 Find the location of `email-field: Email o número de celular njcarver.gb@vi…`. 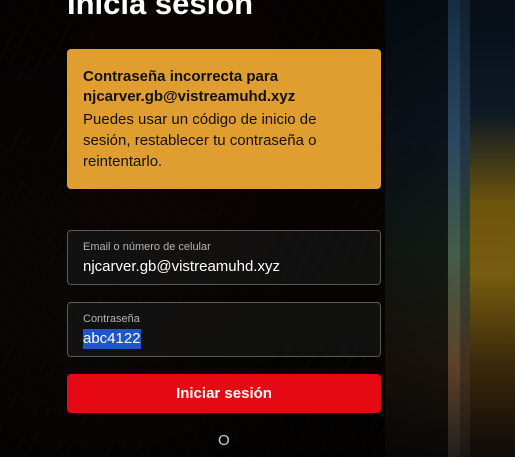

email-field: Email o número de celular njcarver.gb@vi… is located at coordinates (224, 257).